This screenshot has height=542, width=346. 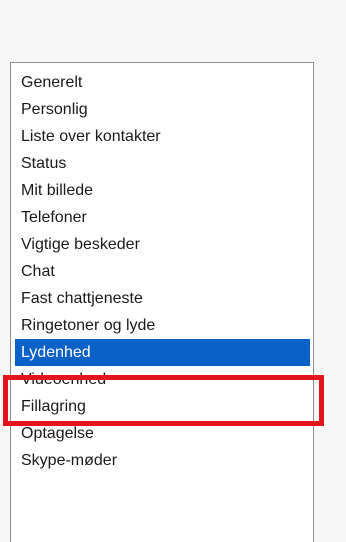 What do you see at coordinates (162, 136) in the screenshot?
I see `list-item-liste-over-kontakter: Liste over kontakter` at bounding box center [162, 136].